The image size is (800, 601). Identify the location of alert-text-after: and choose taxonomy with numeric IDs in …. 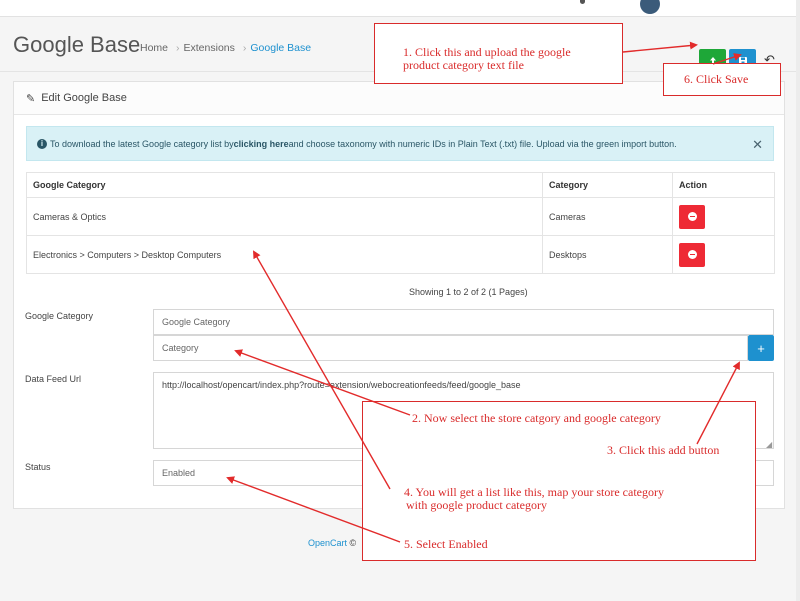
(482, 143).